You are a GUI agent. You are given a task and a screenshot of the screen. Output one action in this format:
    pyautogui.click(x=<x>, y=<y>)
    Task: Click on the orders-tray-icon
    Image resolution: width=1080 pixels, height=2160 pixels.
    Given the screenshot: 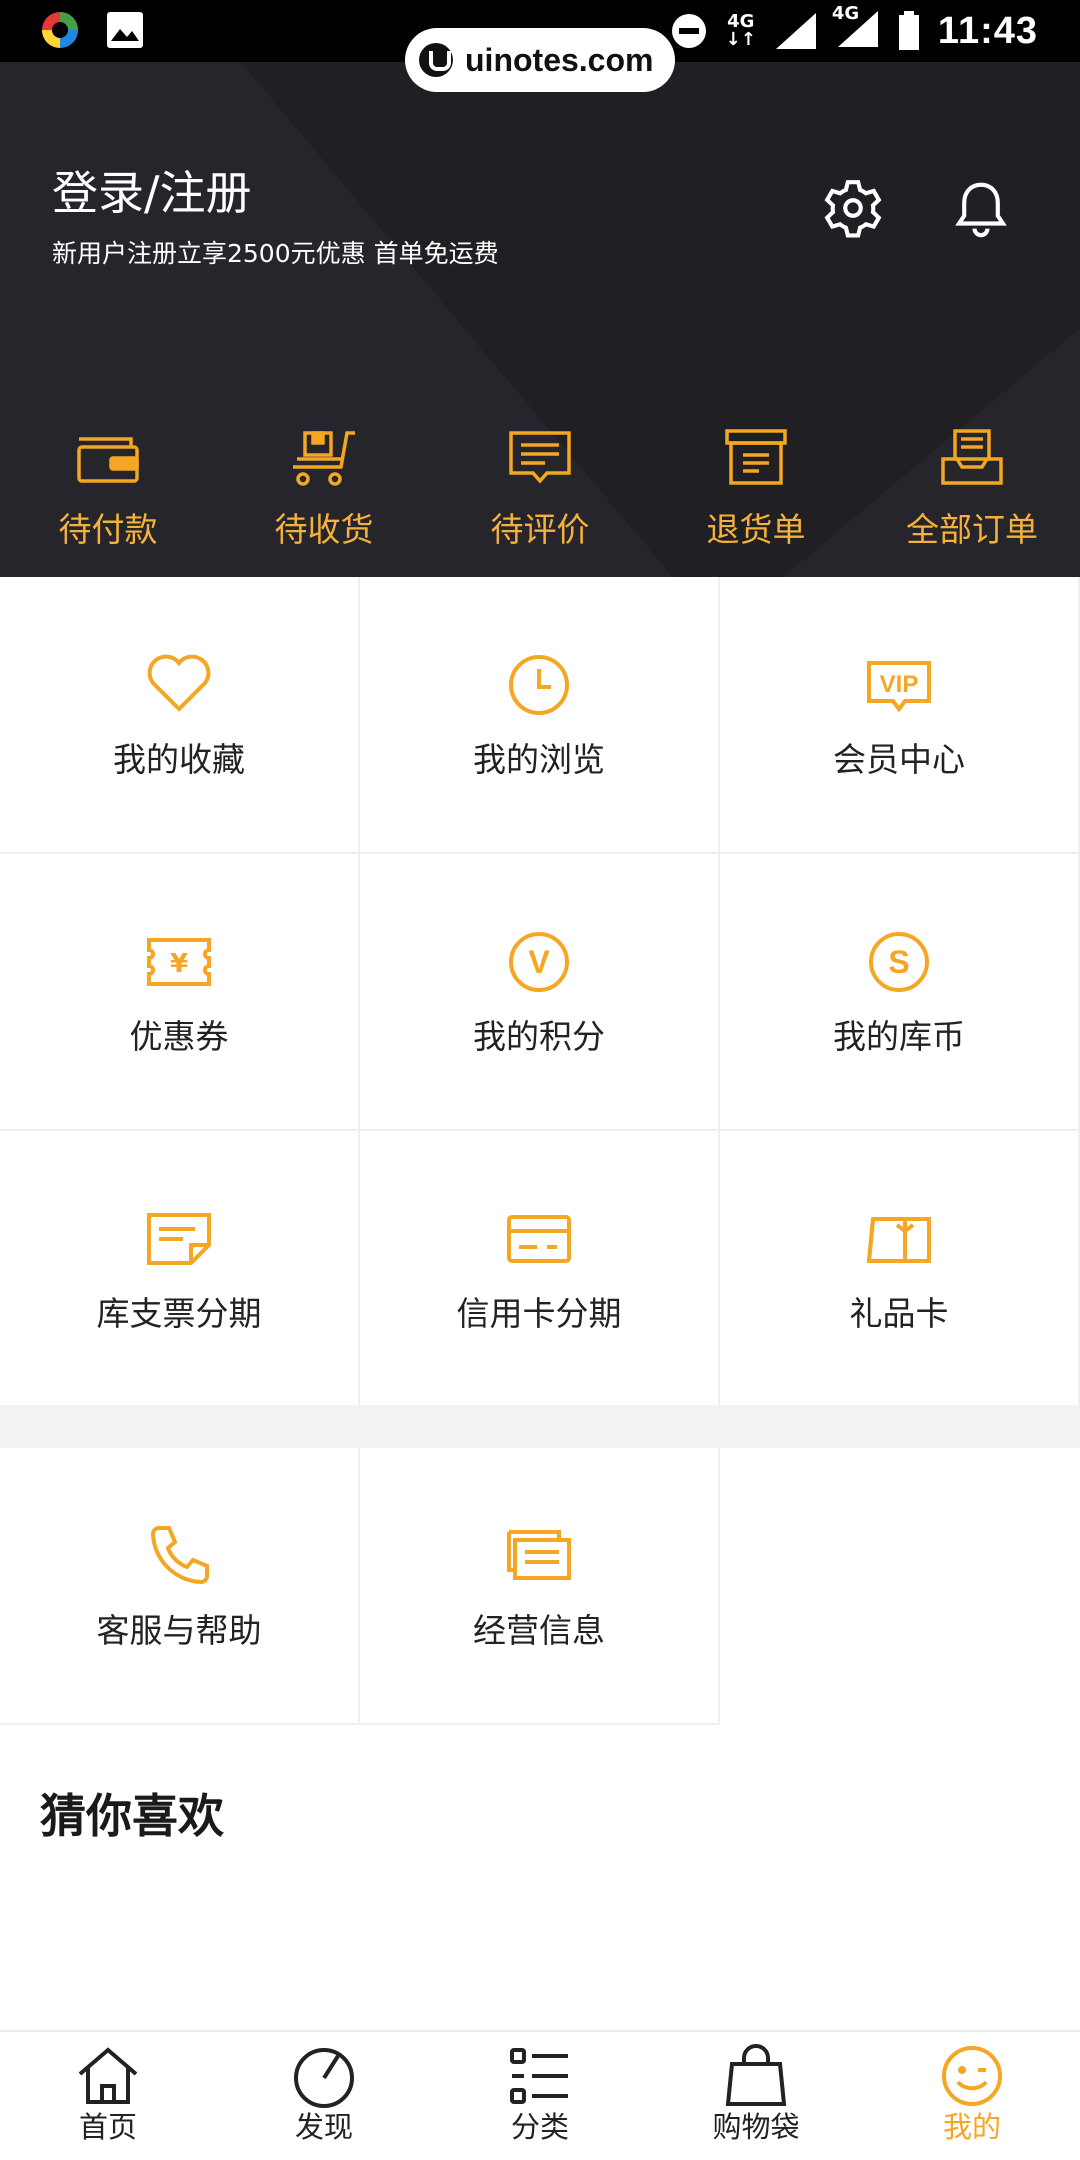 What is the action you would take?
    pyautogui.click(x=972, y=457)
    